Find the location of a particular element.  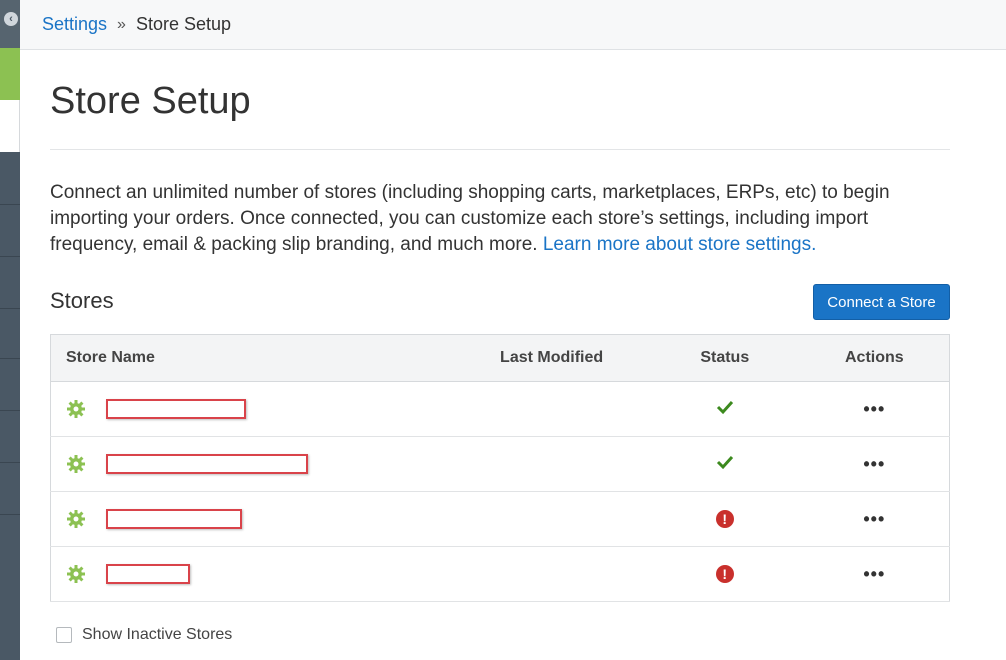

show-inactive-toggle: Show Inactive Stores is located at coordinates (144, 635).